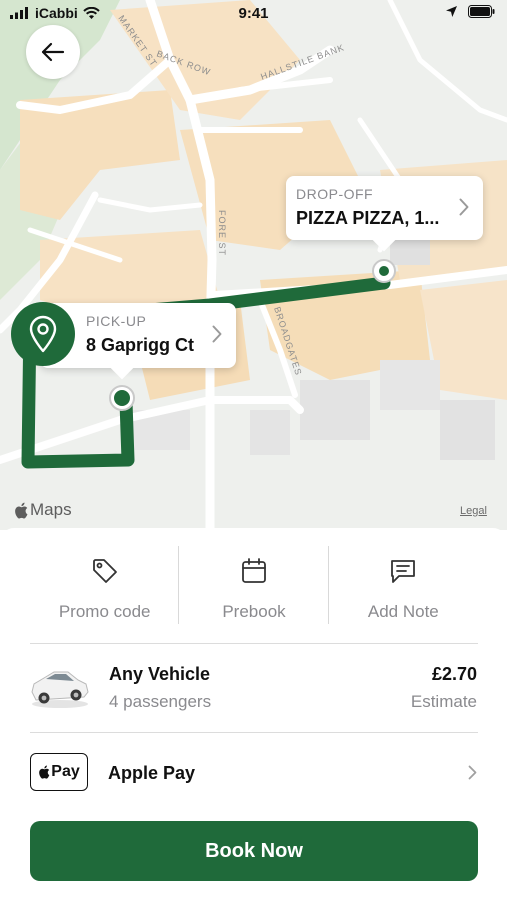 The height and width of the screenshot is (900, 507). Describe the element at coordinates (481, 11) in the screenshot. I see `battery-icon` at that location.